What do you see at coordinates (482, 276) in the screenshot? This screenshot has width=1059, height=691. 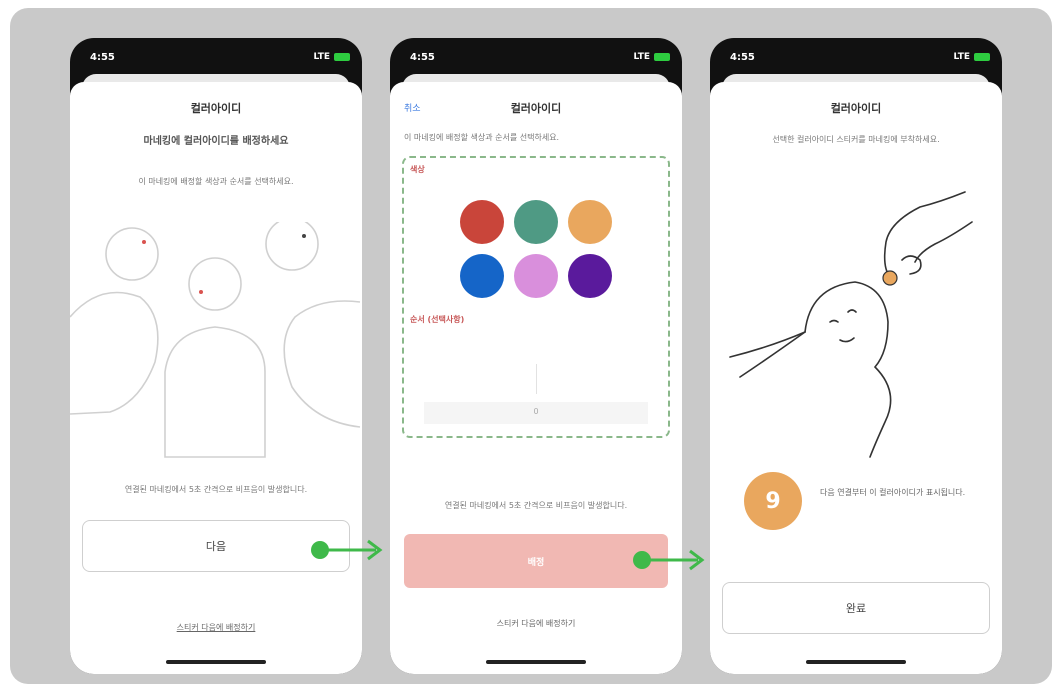 I see `color-swatch-blue` at bounding box center [482, 276].